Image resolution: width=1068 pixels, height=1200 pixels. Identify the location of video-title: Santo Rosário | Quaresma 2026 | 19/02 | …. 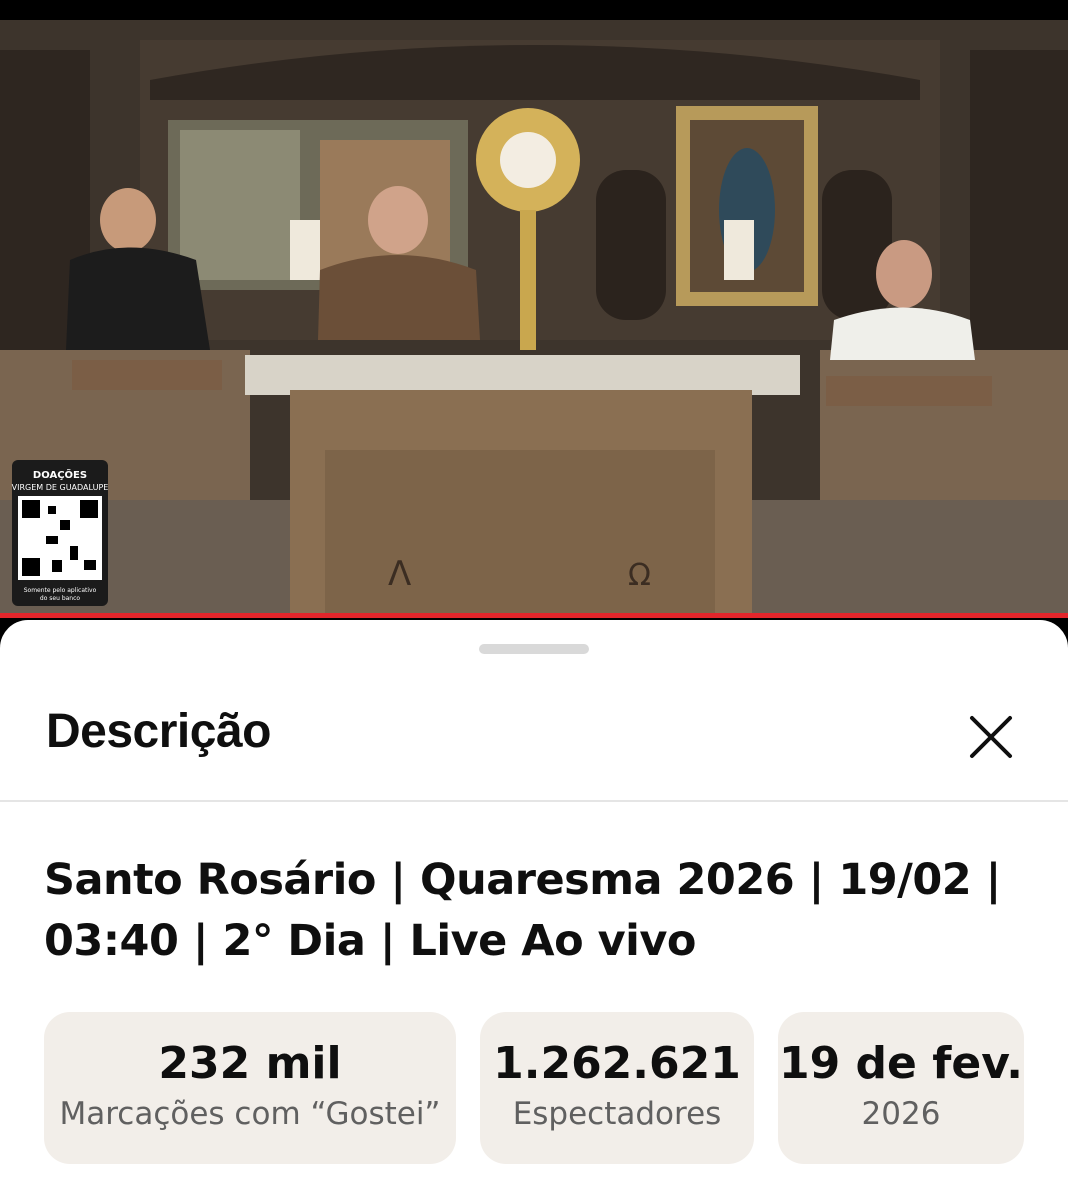
(524, 911).